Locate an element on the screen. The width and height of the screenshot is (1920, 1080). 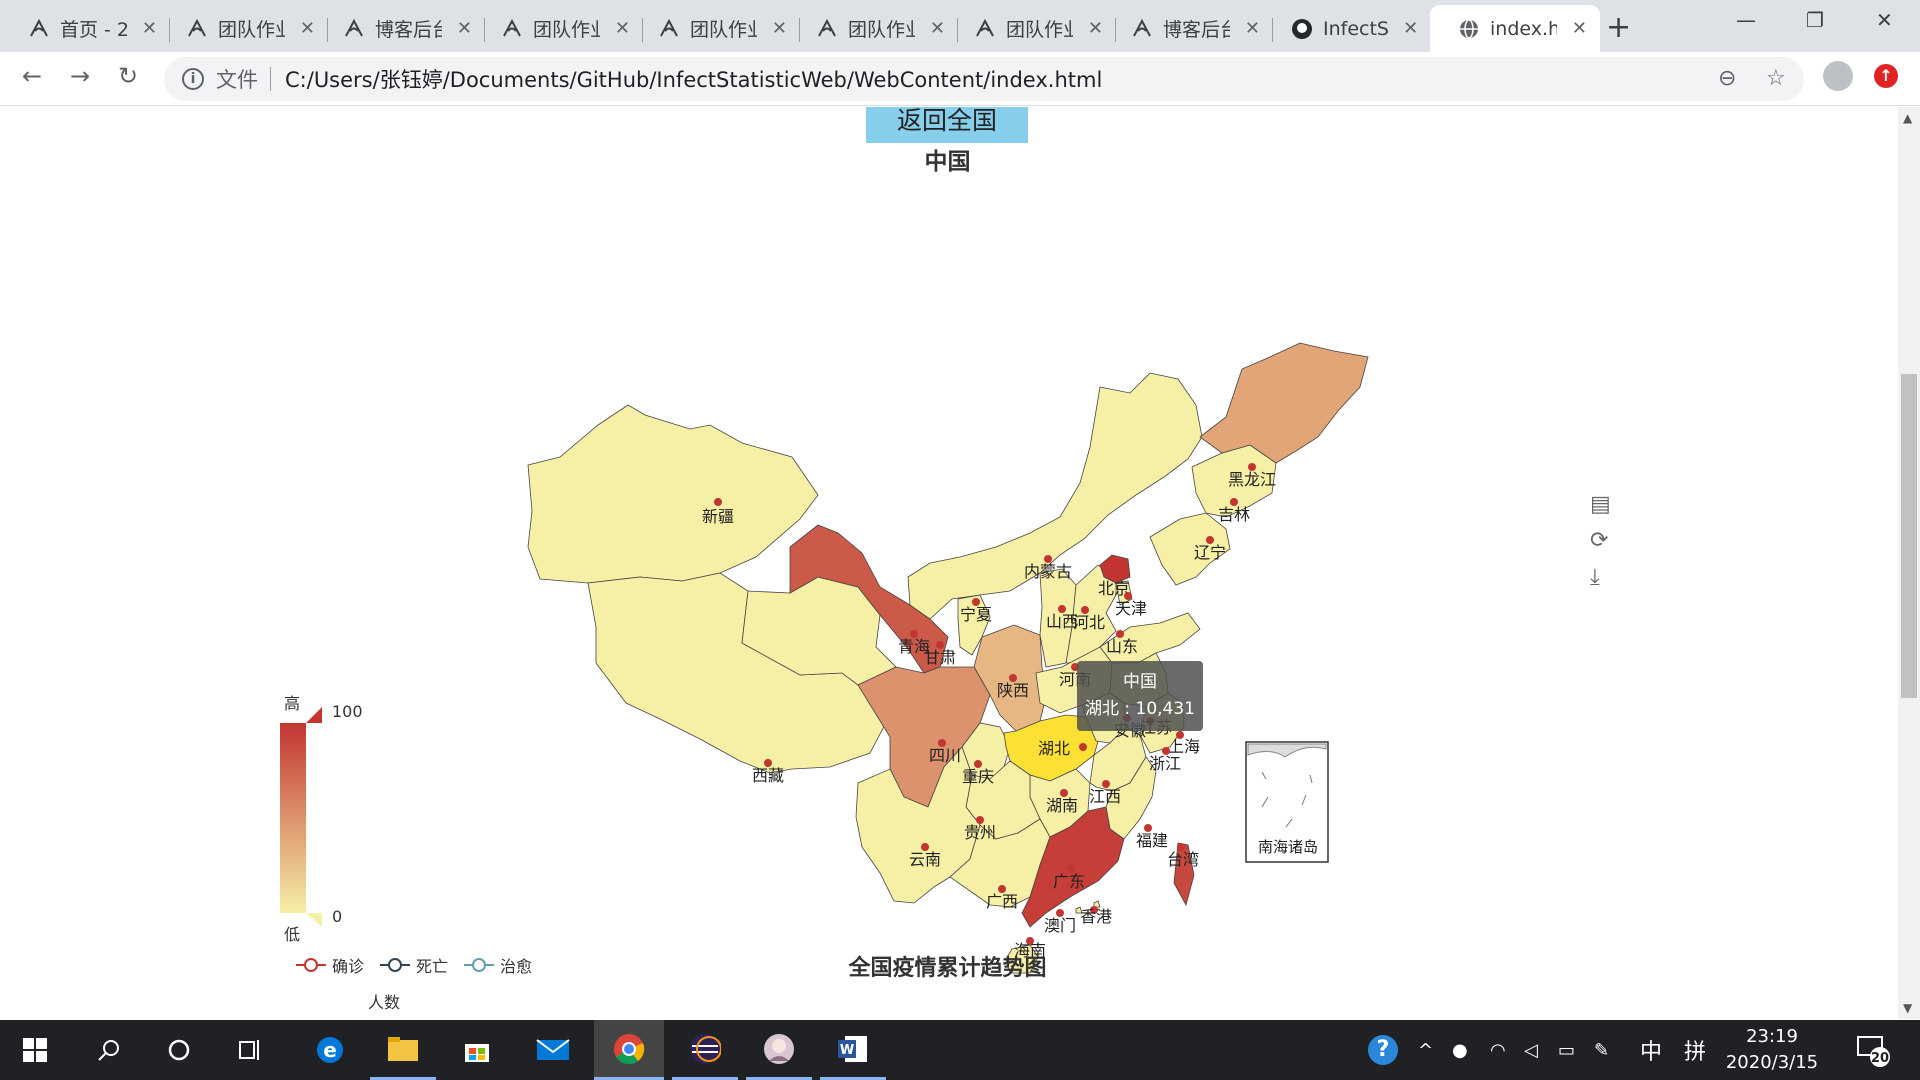
windows-taskbar: e W ? ^ ● ◠ ◁ ▭ ✎ 中 拼 23:19 2020/3/15 20 is located at coordinates (960, 1050).